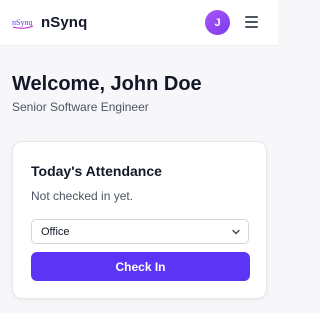 Image resolution: width=320 pixels, height=313 pixels. I want to click on attendance-title: Today's Attendance, so click(96, 171).